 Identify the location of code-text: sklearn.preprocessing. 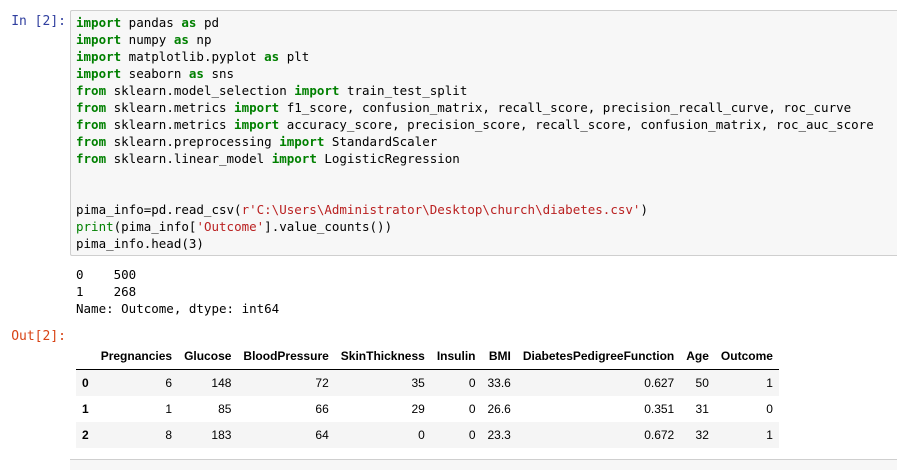
(193, 141).